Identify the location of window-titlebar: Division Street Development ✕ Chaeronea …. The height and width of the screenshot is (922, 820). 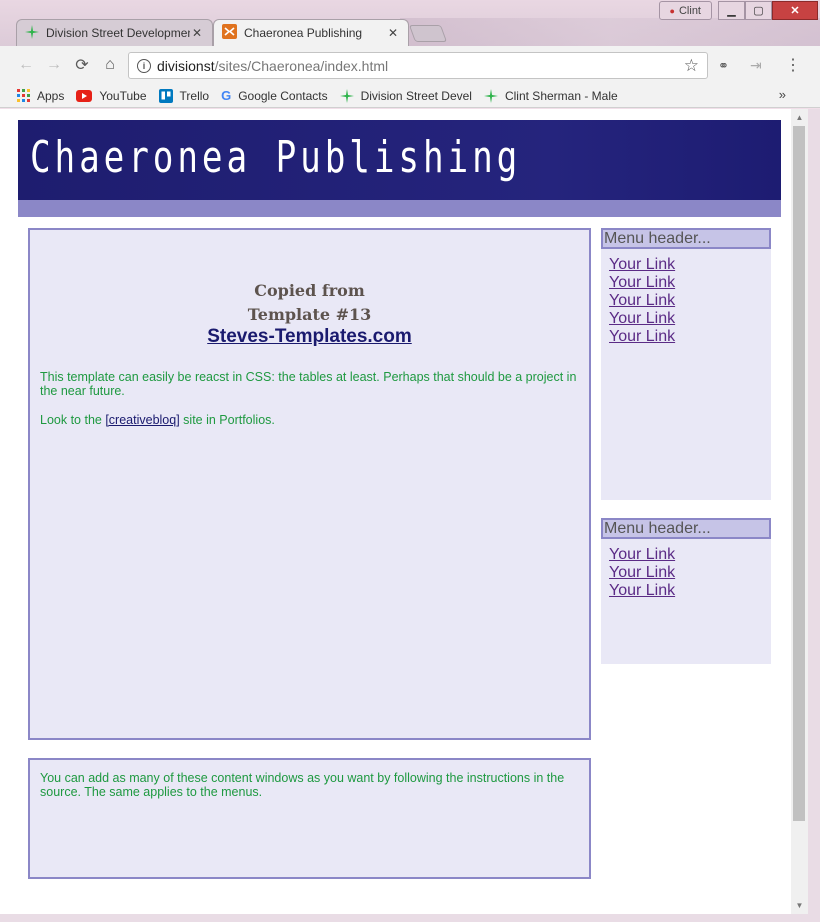
(410, 23).